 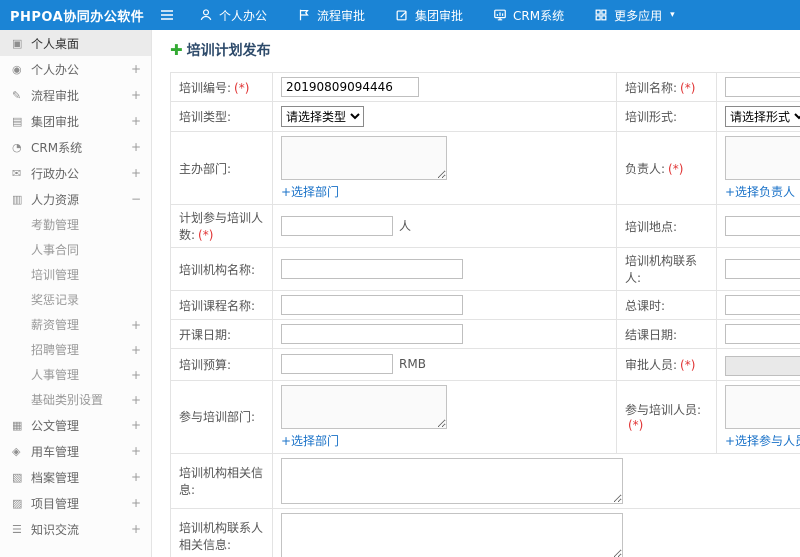 I want to click on chart-icon, so click(x=500, y=15).